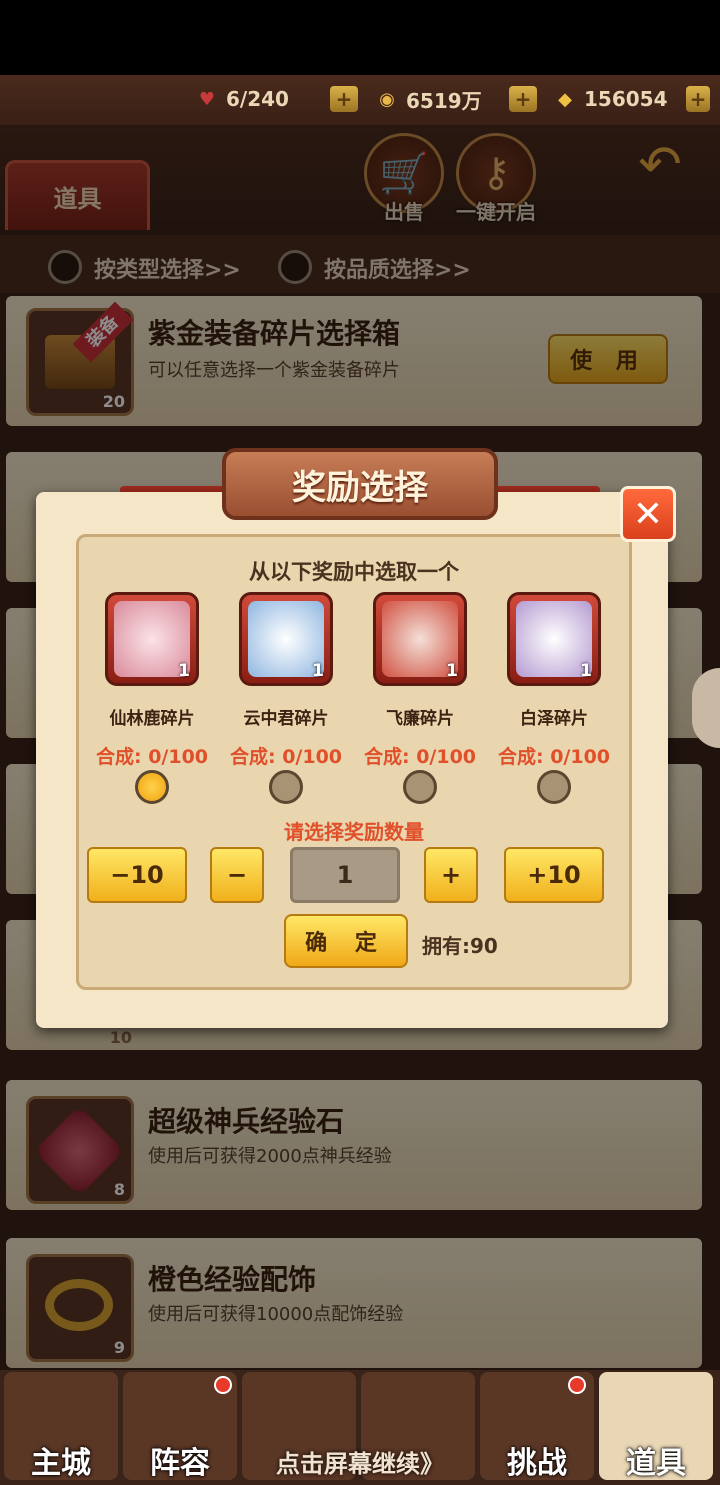  I want to click on reward-item-feilian: 1, so click(420, 639).